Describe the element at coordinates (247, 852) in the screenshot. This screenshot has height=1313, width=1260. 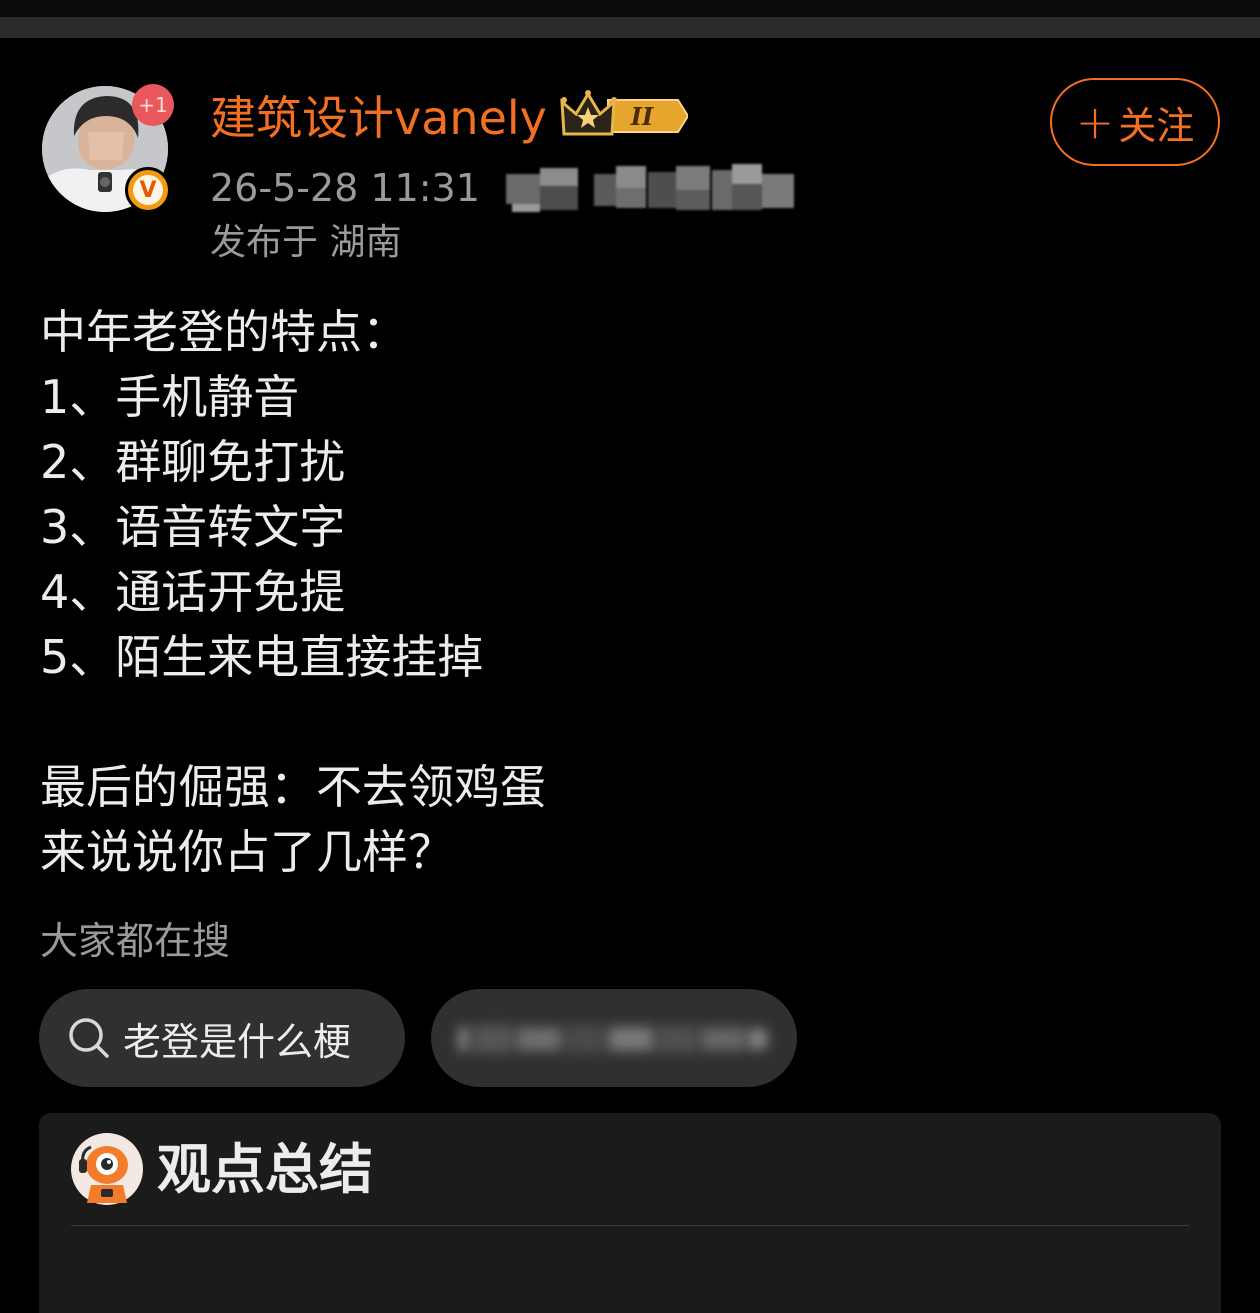
I see `post-line: 来说说你占了几样？` at that location.